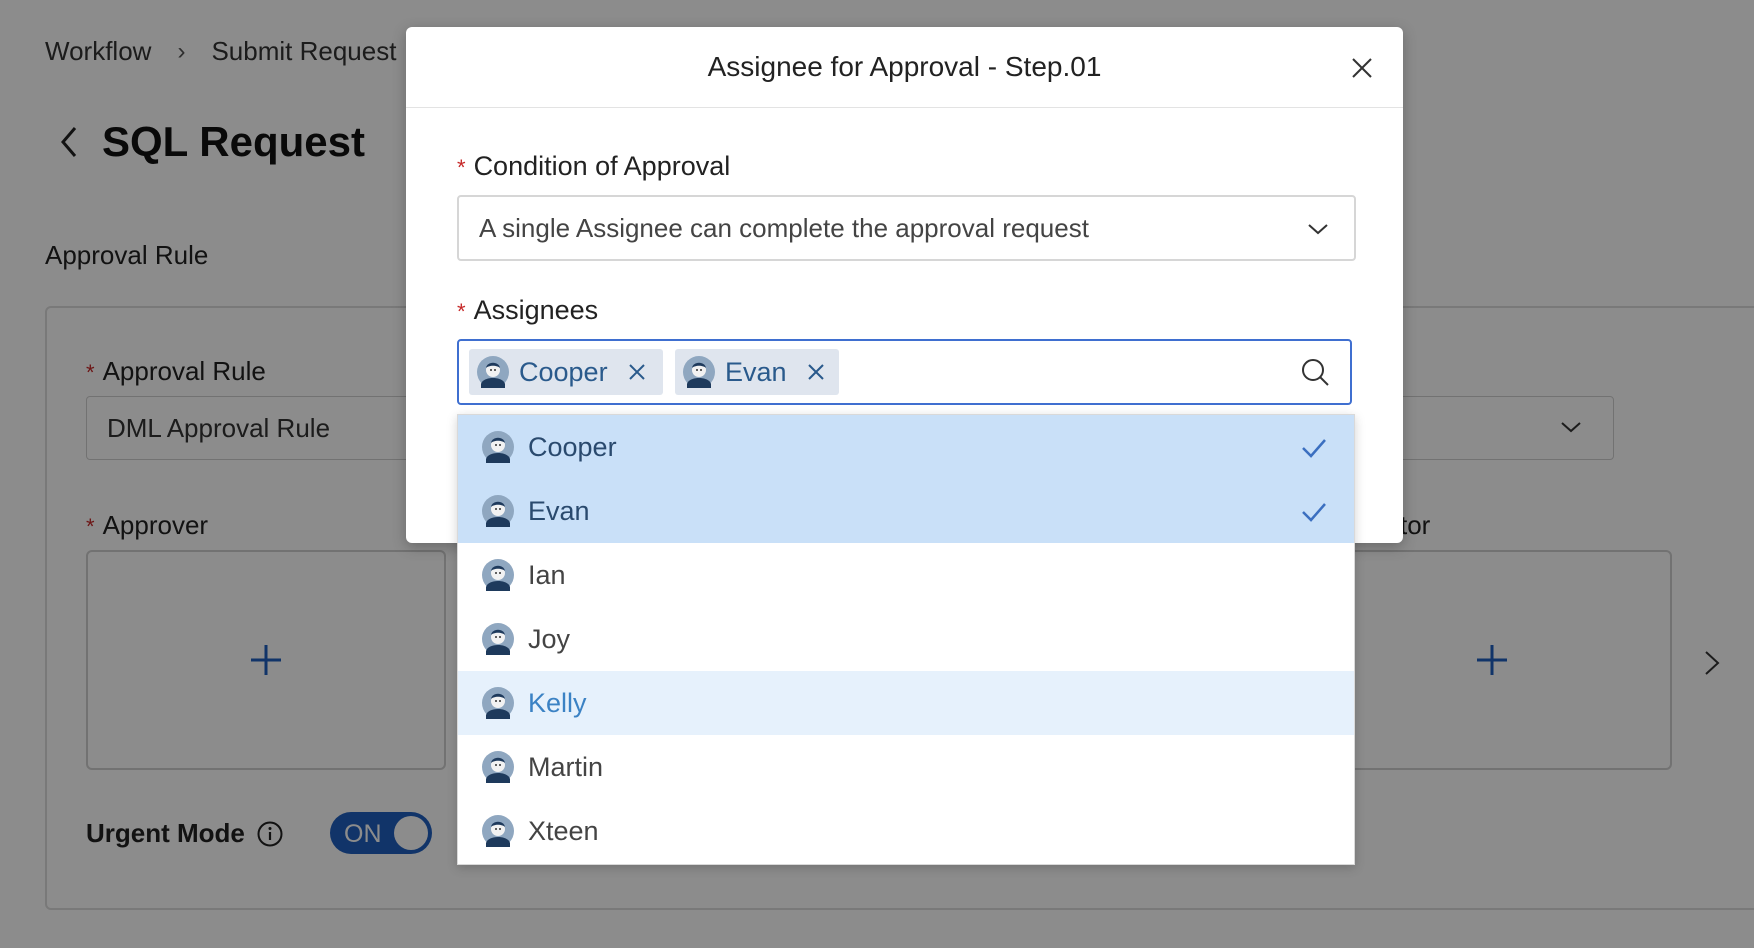 The height and width of the screenshot is (948, 1754). I want to click on tag-label: Evan, so click(756, 371).